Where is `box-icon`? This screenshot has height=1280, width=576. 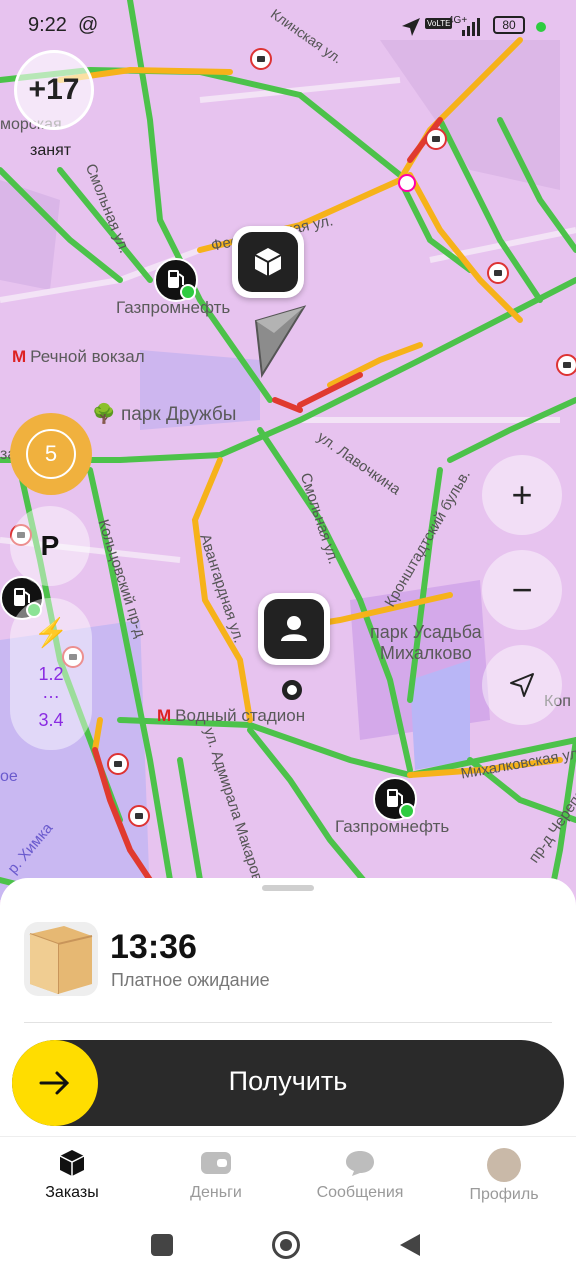
box-icon is located at coordinates (61, 960).